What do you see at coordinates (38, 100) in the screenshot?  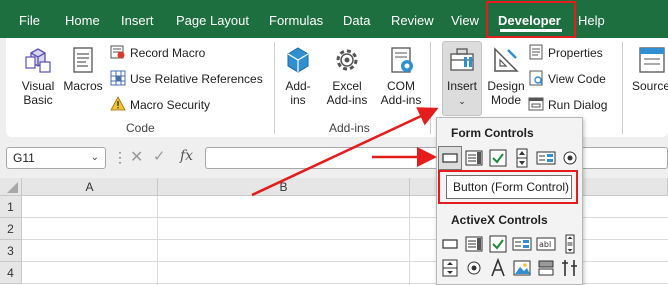 I see `visual-basic-label-line2: Basic` at bounding box center [38, 100].